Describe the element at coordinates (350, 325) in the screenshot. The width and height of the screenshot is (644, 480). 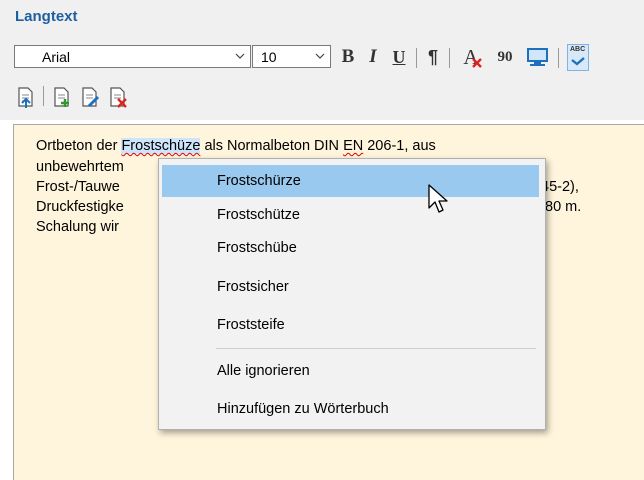
I see `suggestion-item: Froststeife` at that location.